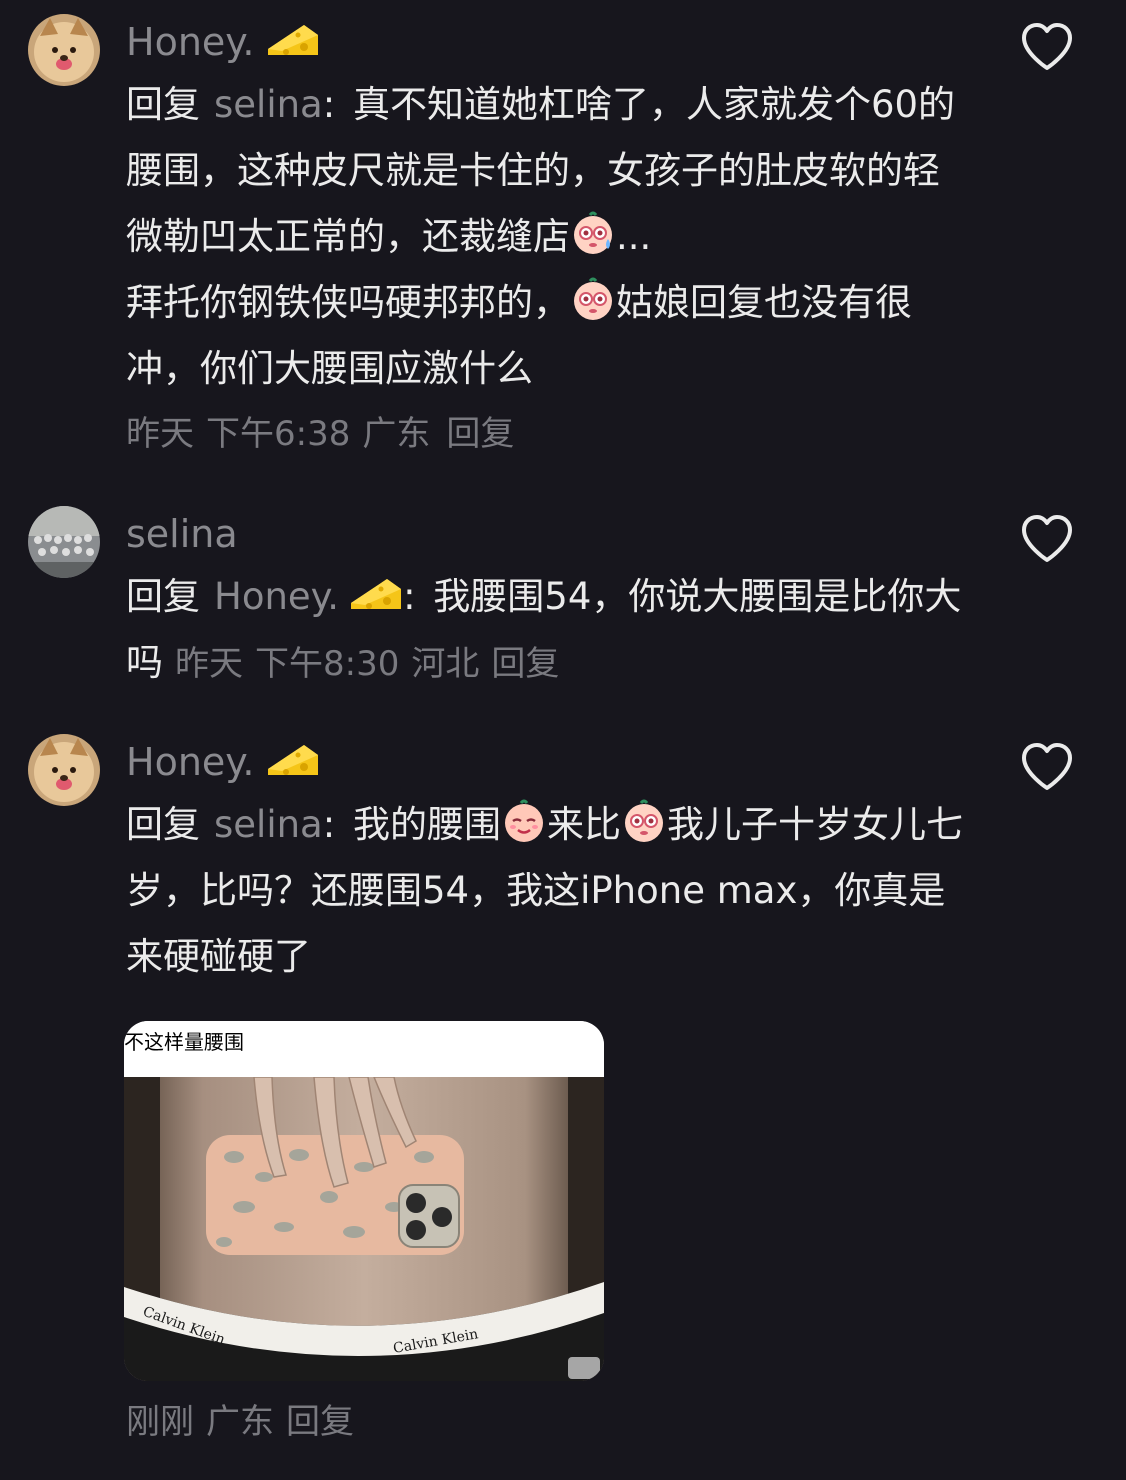 The image size is (1126, 1480). Describe the element at coordinates (348, 302) in the screenshot. I see `comment-body-line2: 拜托你钢铁侠吗硬邦邦的，` at that location.